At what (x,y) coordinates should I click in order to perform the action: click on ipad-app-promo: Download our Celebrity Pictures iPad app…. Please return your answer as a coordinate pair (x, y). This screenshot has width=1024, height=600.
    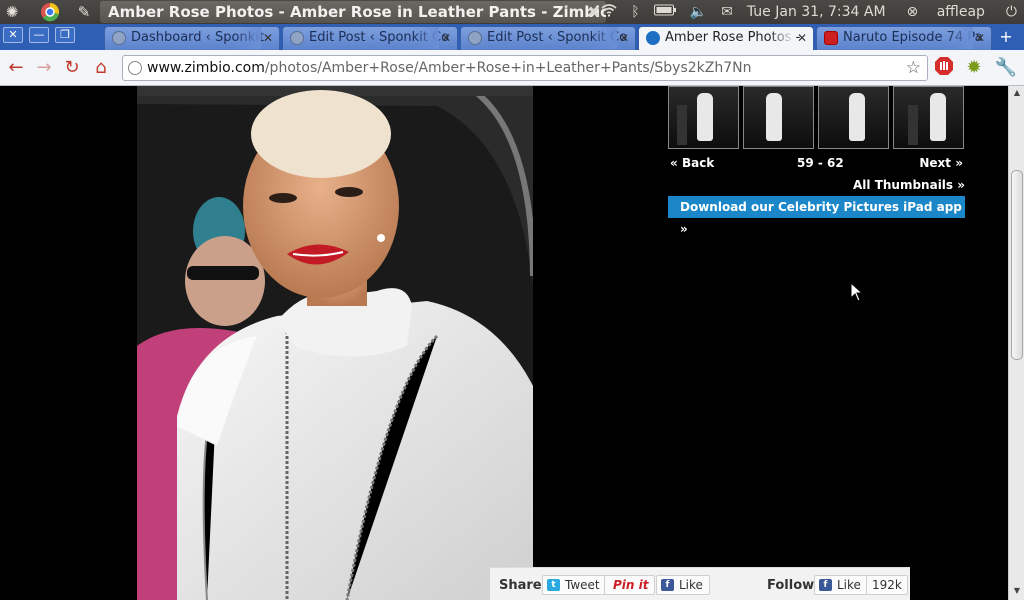
    Looking at the image, I should click on (816, 216).